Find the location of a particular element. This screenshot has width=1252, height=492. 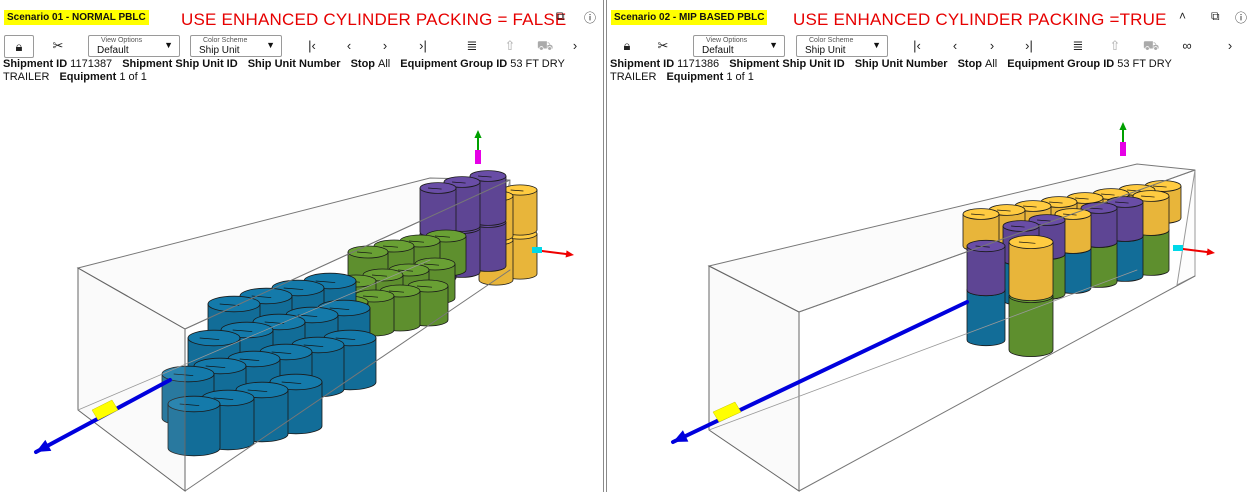

unload-icon: ⇧ is located at coordinates (1115, 45).